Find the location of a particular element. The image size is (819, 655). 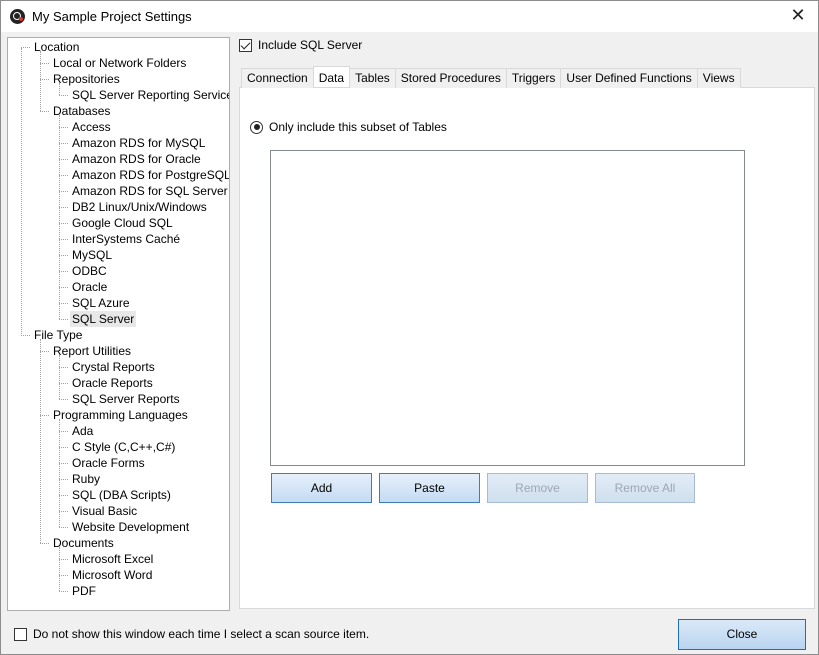

tree-item: C Style (C,C++,C#) is located at coordinates (123, 447).